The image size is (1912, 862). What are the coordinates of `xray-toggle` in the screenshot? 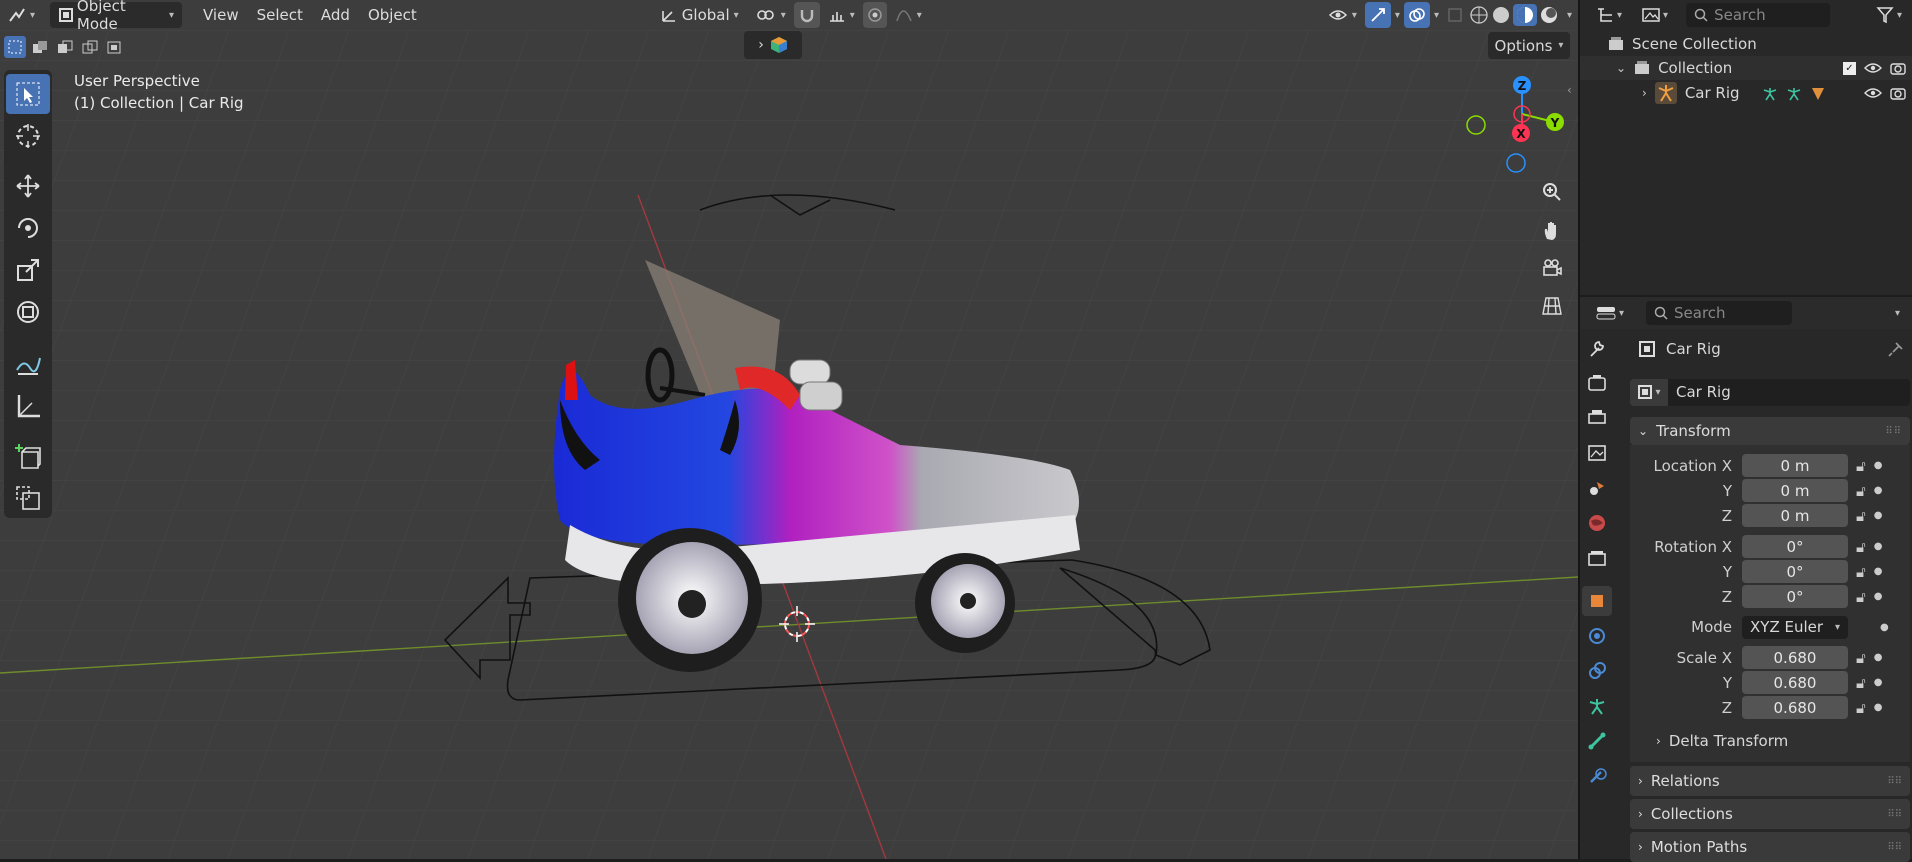 It's located at (1455, 15).